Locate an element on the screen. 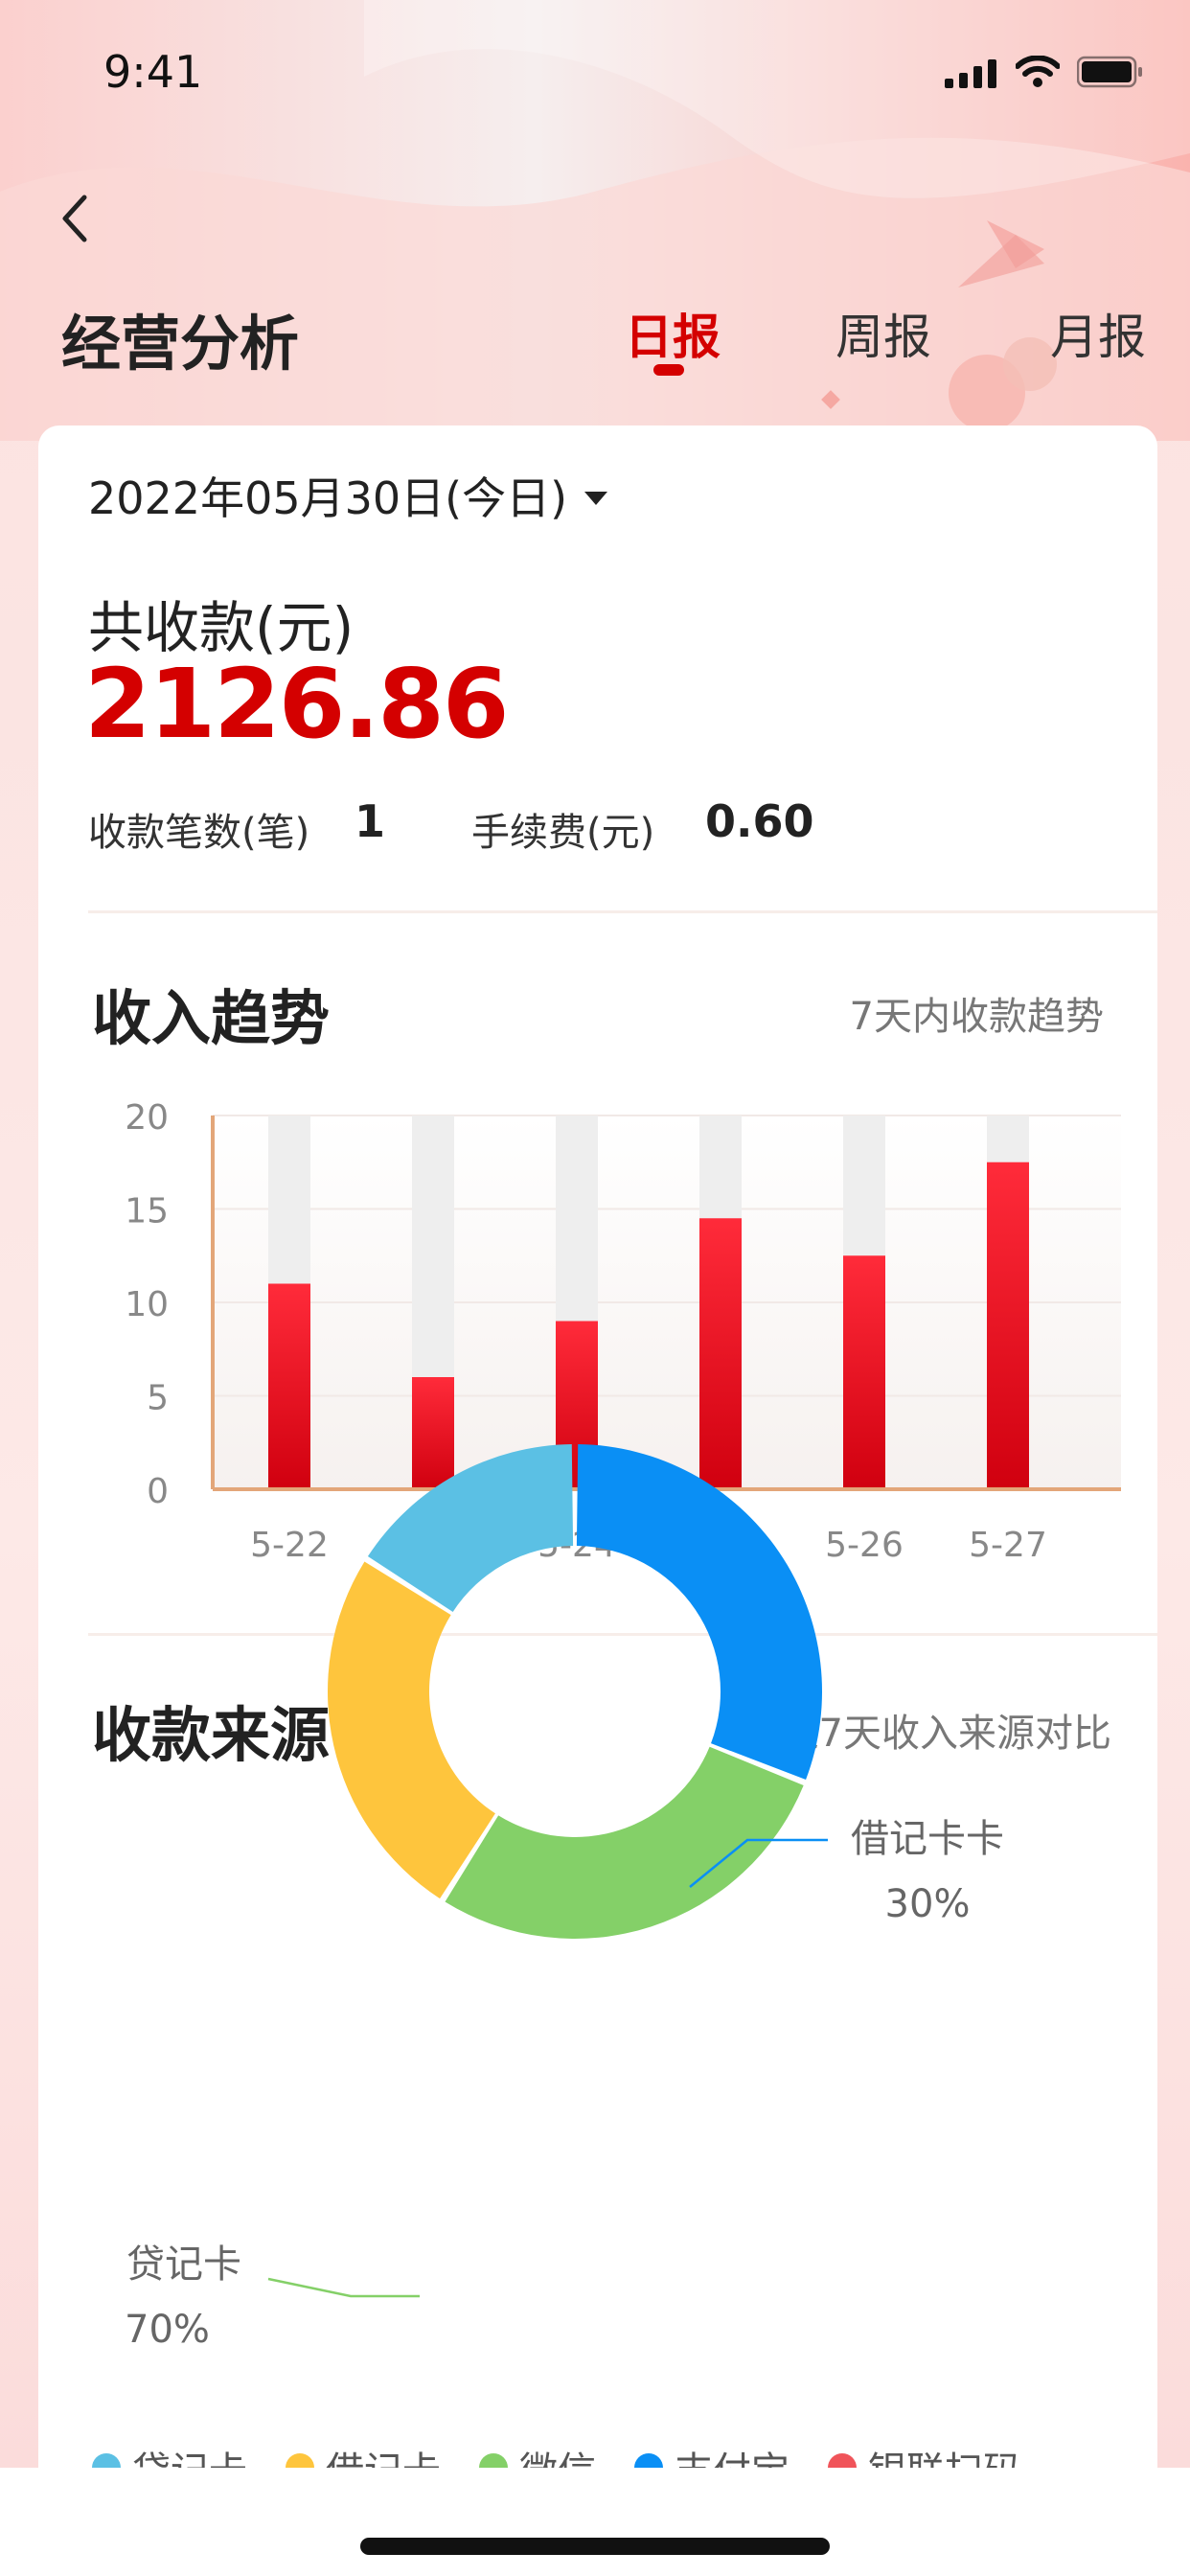 This screenshot has width=1190, height=2576. callout-percent: 30% is located at coordinates (928, 1904).